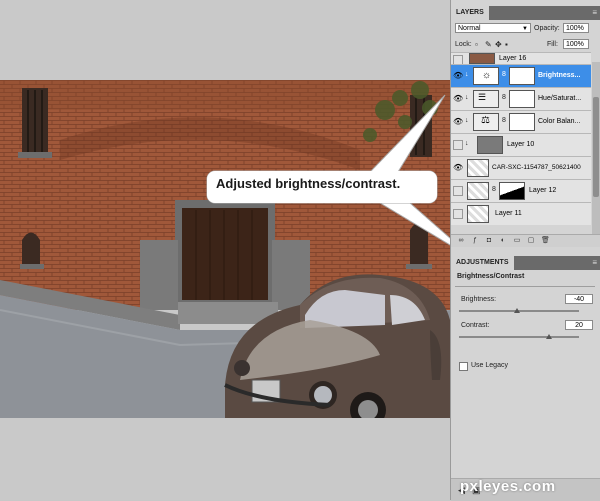 The width and height of the screenshot is (600, 501). What do you see at coordinates (552, 44) in the screenshot?
I see `fill-label: Fill:` at bounding box center [552, 44].